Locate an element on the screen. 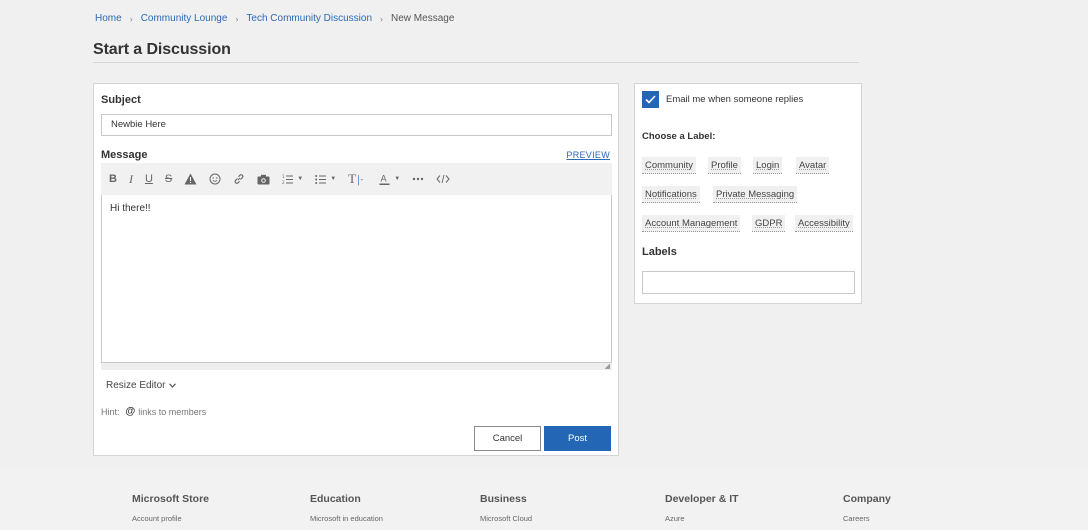 The image size is (1088, 530). footer-heading: Education is located at coordinates (335, 499).